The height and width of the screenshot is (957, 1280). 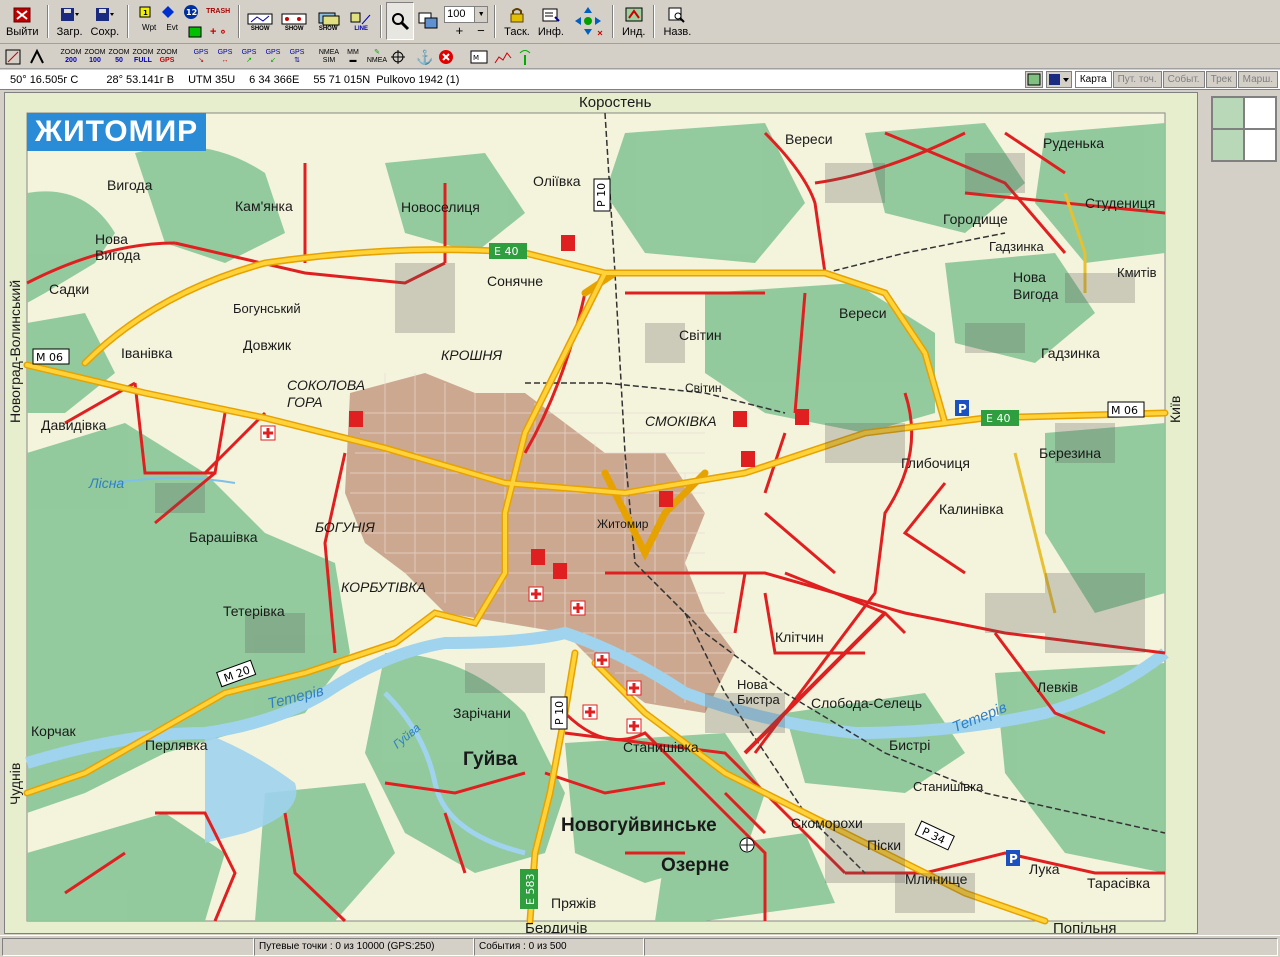 I want to click on map-label-nova-vyhoda-e: Нова Вигода, so click(x=1043, y=286).